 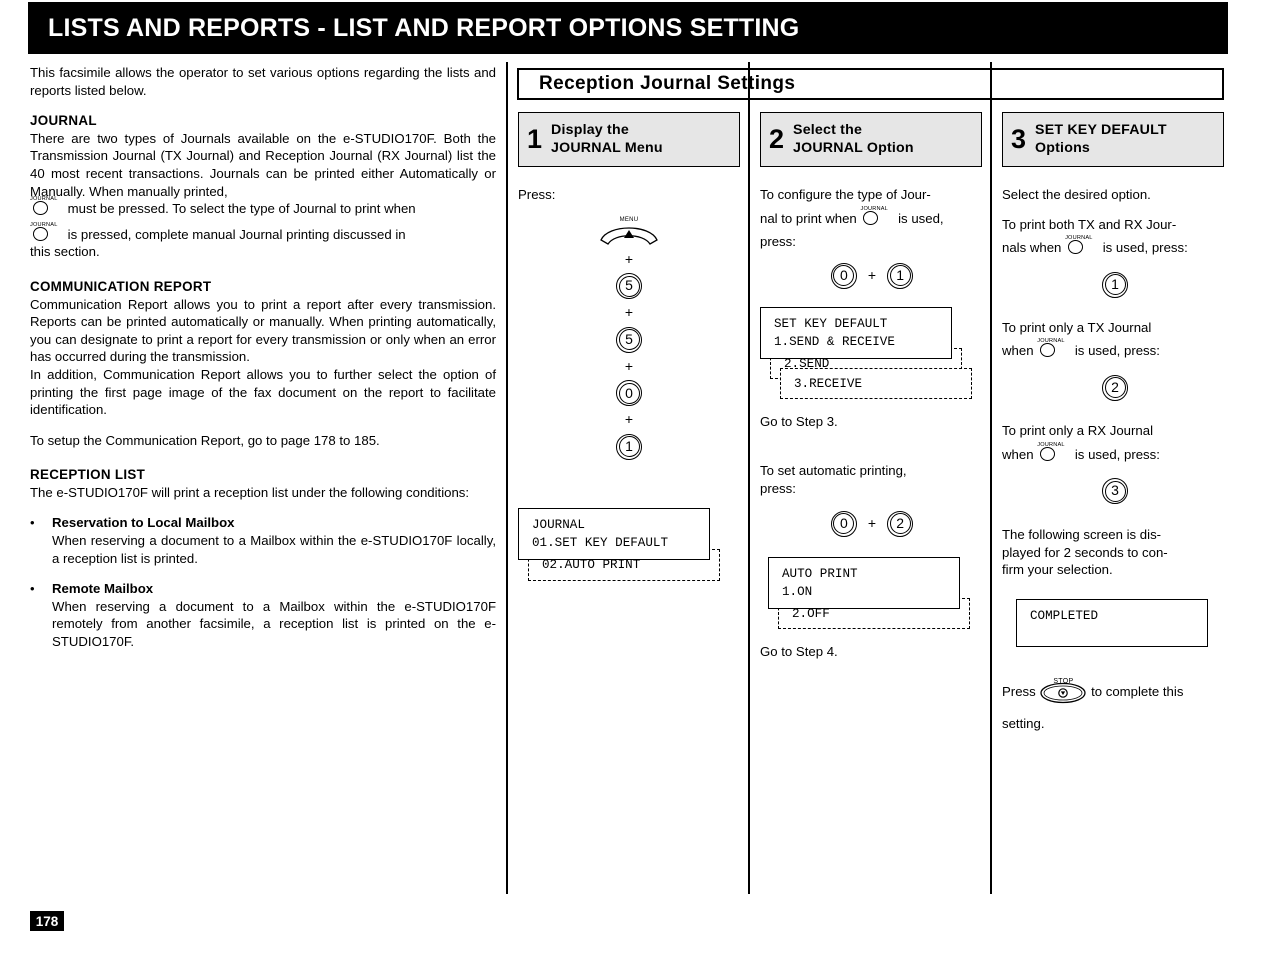 I want to click on panel-title-box: Reception Journal Settings, so click(x=870, y=84).